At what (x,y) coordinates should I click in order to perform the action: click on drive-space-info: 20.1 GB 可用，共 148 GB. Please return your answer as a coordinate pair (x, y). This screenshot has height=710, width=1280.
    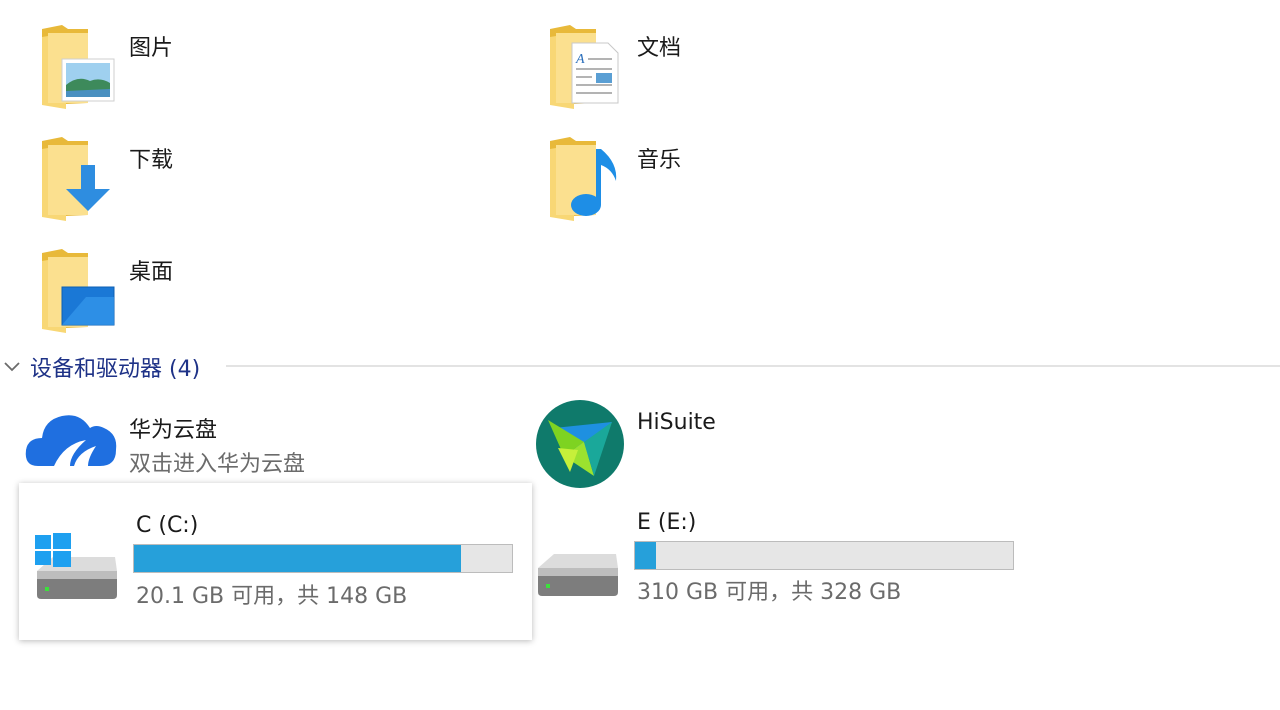
    Looking at the image, I should click on (272, 596).